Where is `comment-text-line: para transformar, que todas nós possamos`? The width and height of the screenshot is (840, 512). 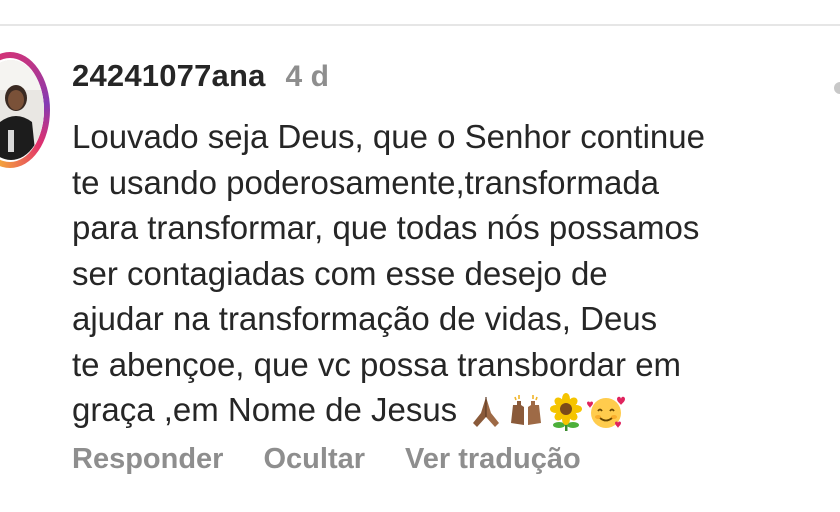
comment-text-line: para transformar, que todas nós possamos is located at coordinates (386, 227).